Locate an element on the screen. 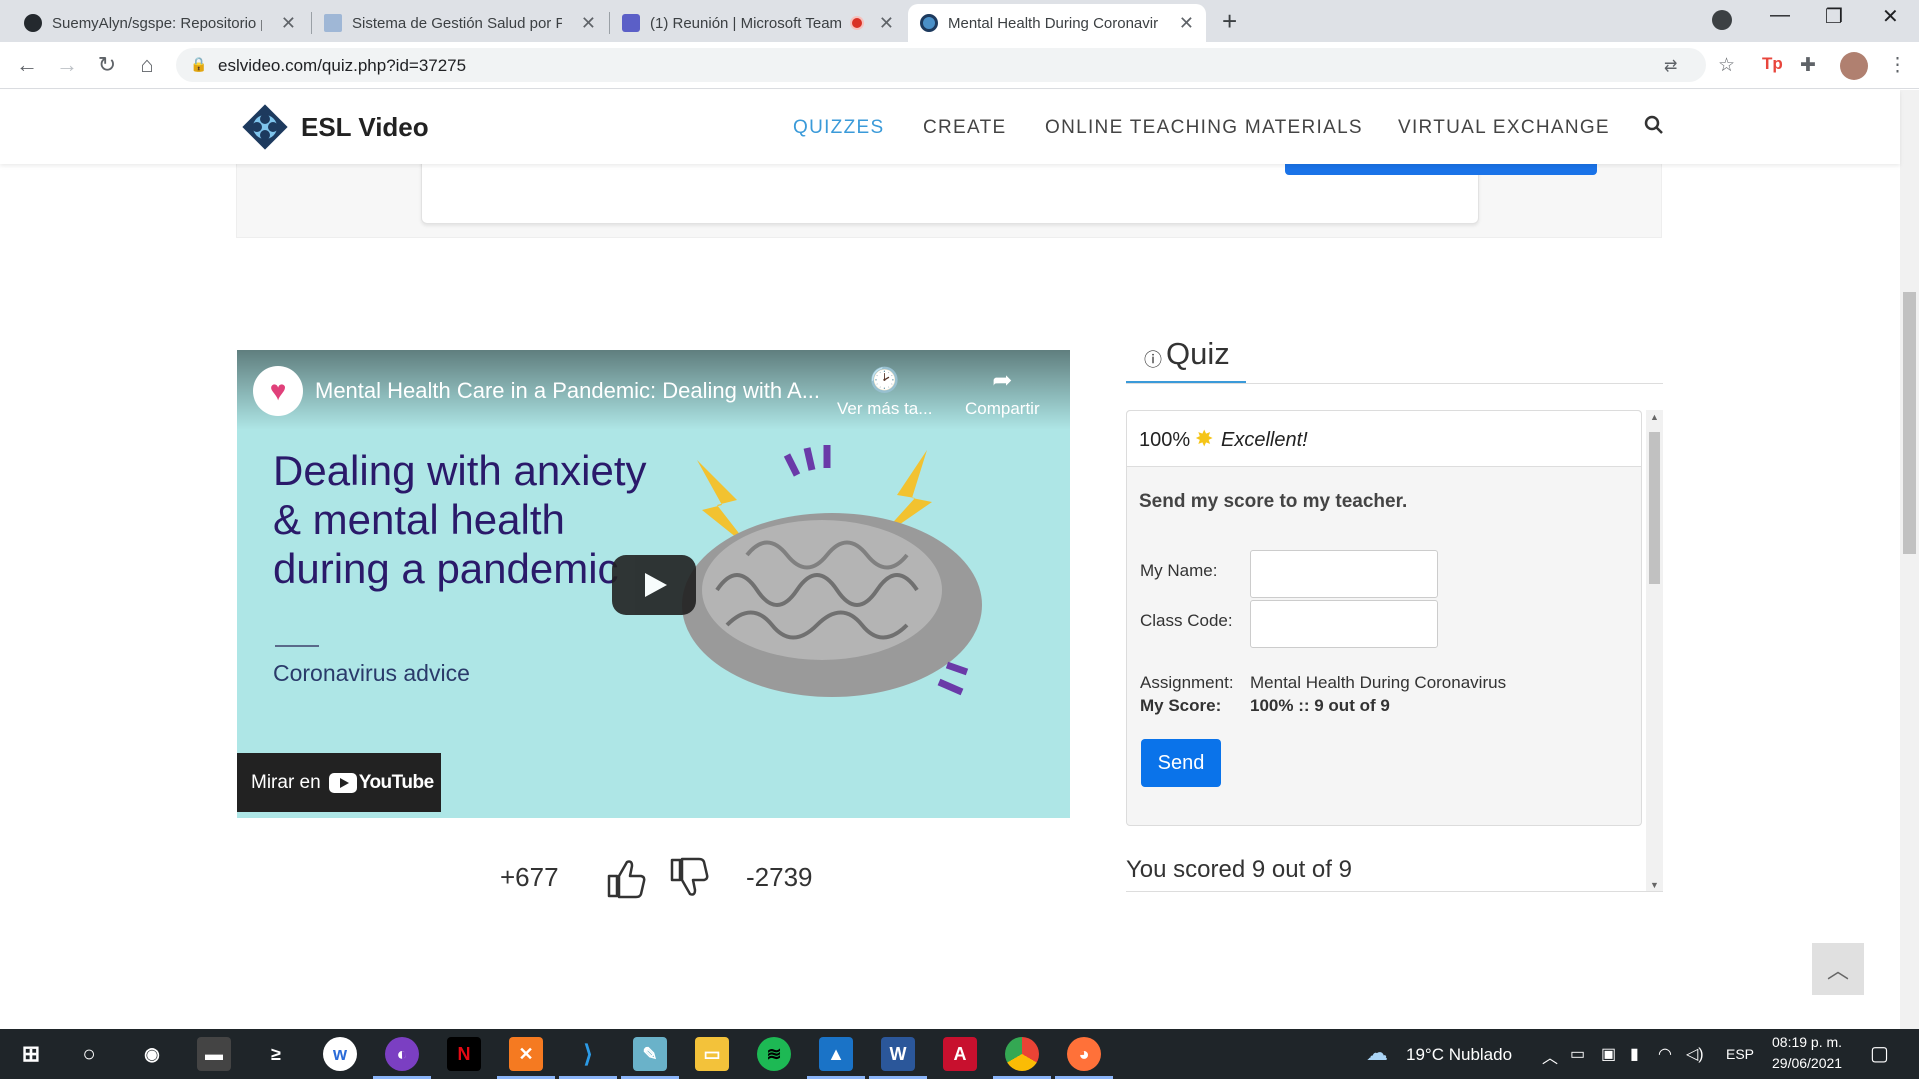 The width and height of the screenshot is (1919, 1079). profile-avatar is located at coordinates (1854, 66).